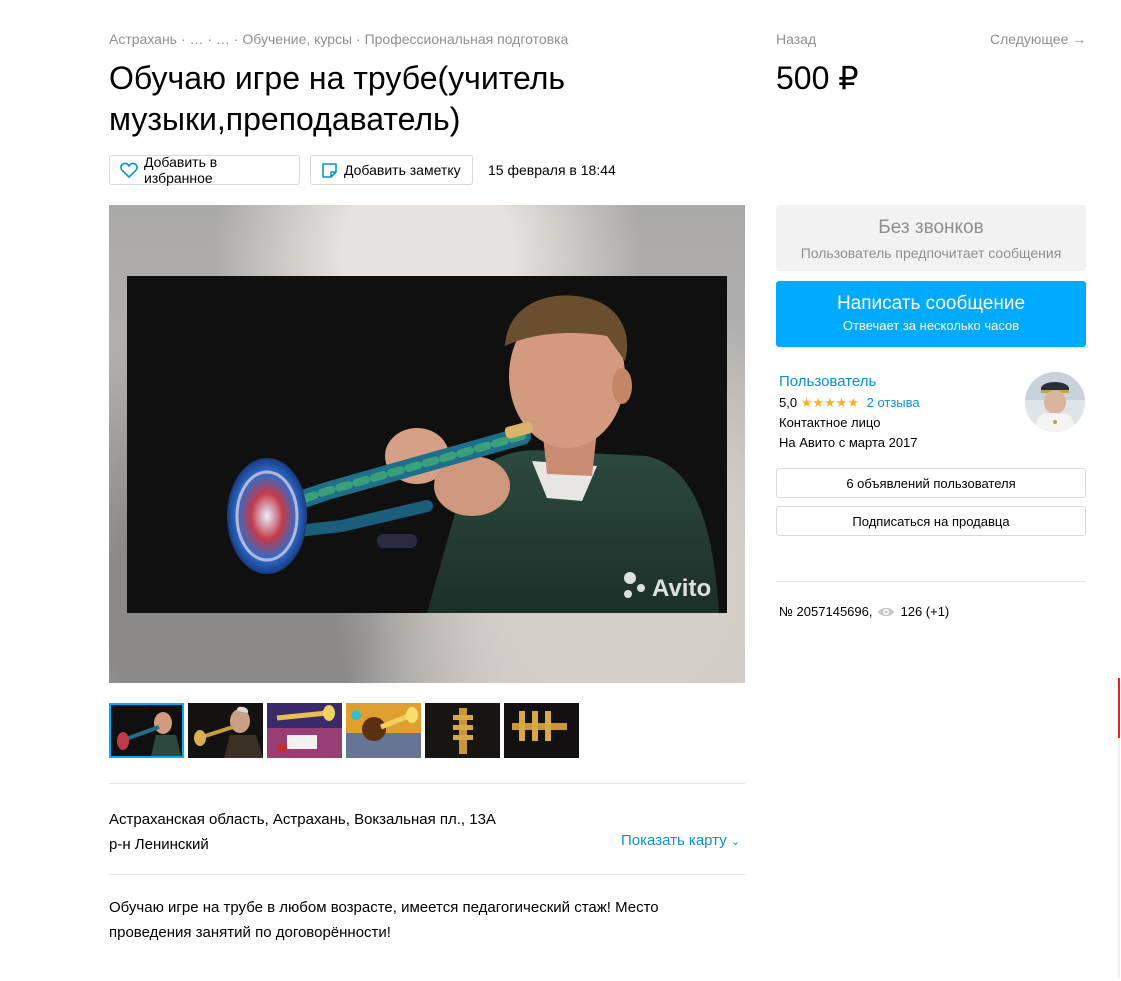 The height and width of the screenshot is (981, 1121). I want to click on note-icon, so click(329, 170).